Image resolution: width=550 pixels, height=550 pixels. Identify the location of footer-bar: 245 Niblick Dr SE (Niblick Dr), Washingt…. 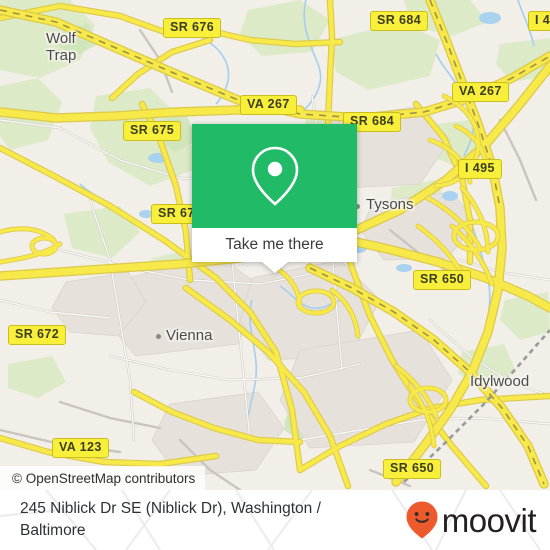
(275, 520).